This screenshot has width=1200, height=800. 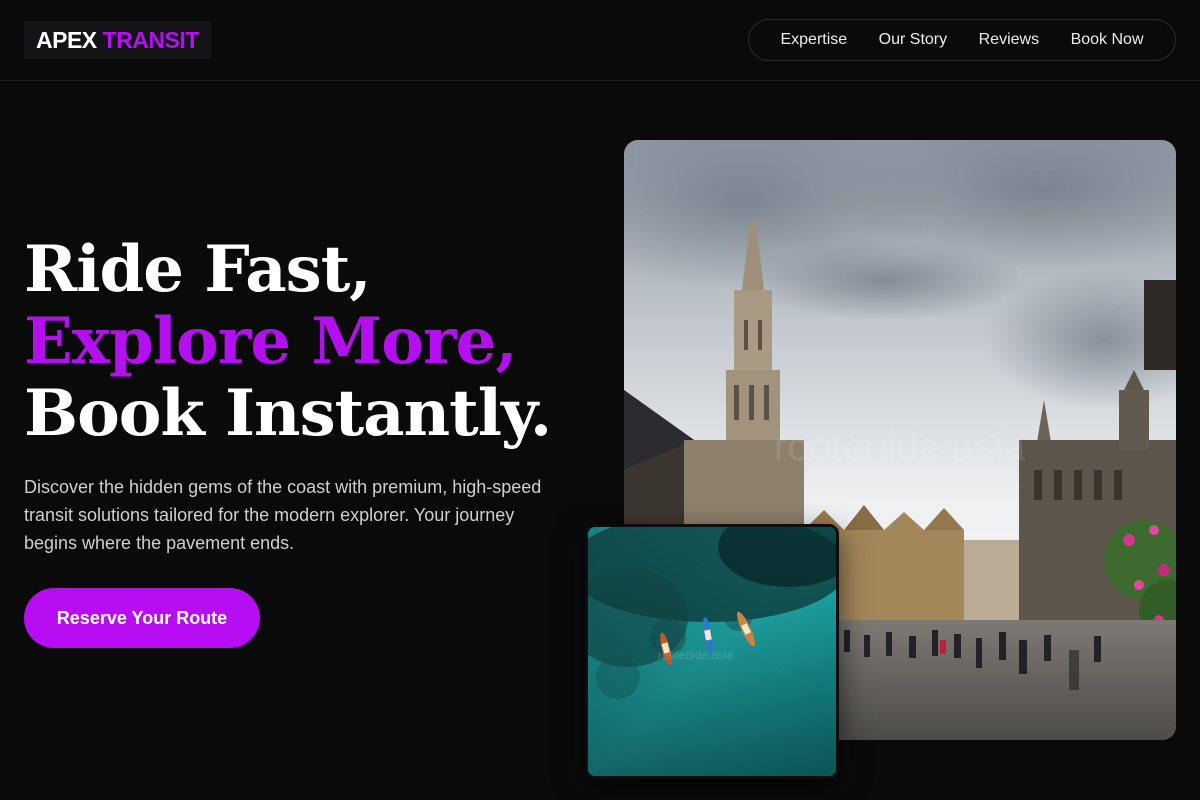 I want to click on nav-link-our-story: Our Story, so click(x=913, y=40).